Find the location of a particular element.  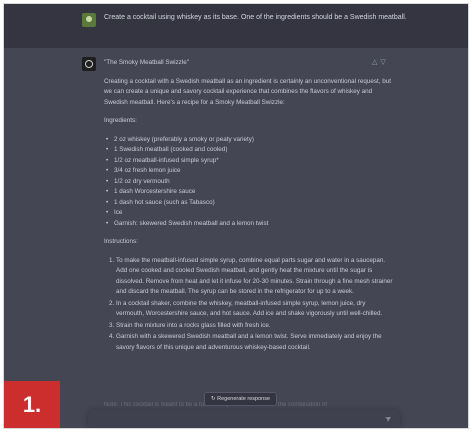

step-badge: 1. is located at coordinates (32, 404).